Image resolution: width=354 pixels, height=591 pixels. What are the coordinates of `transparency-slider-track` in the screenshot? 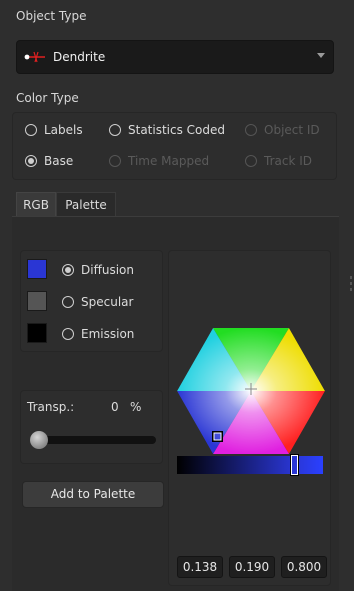 It's located at (93, 440).